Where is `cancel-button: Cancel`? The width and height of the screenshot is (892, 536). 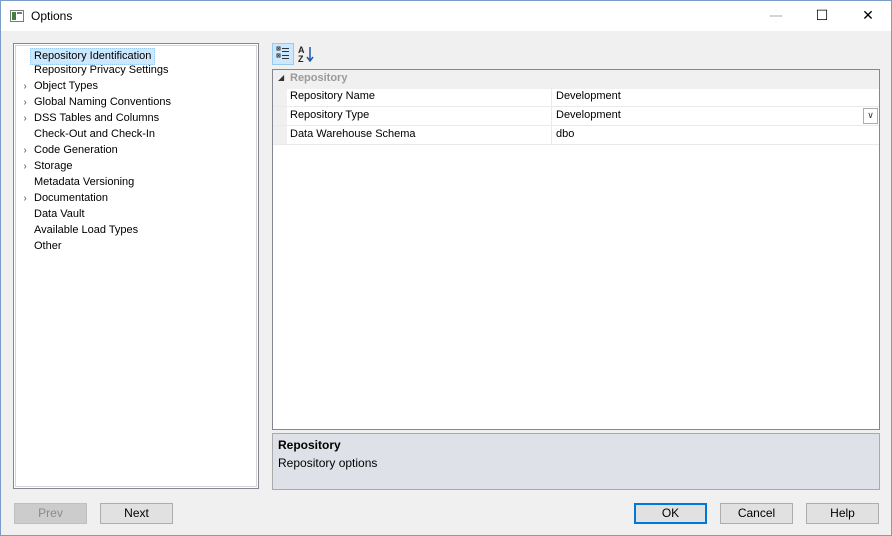
cancel-button: Cancel is located at coordinates (756, 513).